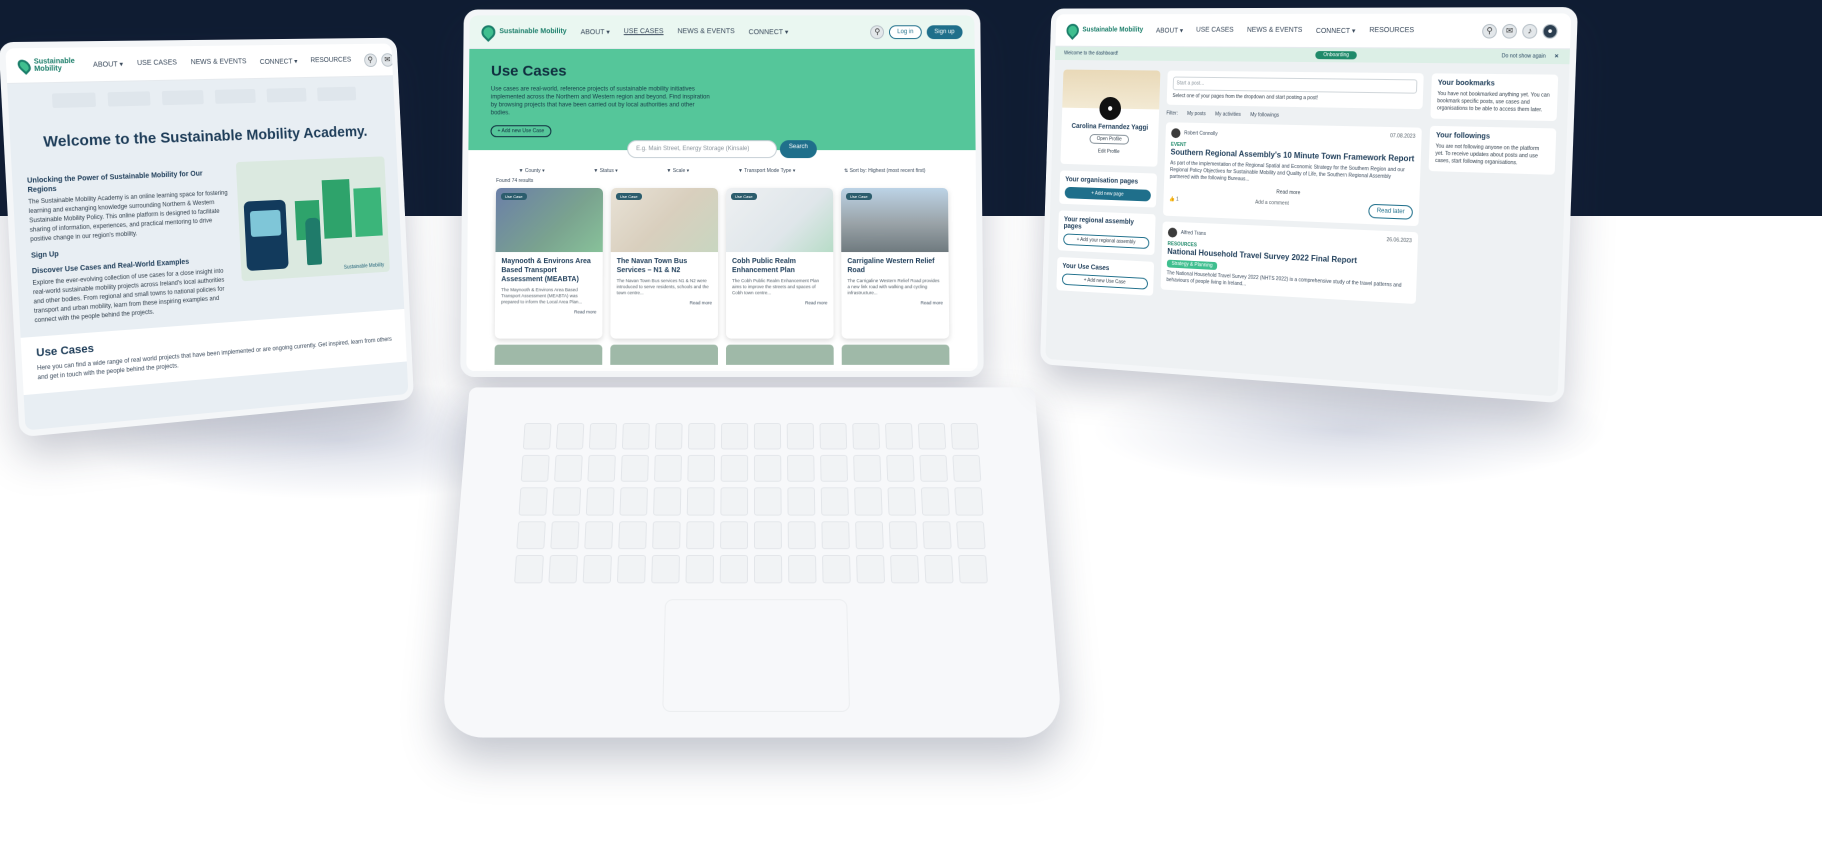 Image resolution: width=1822 pixels, height=851 pixels. I want to click on dismiss-link: Do not show again, so click(1524, 56).